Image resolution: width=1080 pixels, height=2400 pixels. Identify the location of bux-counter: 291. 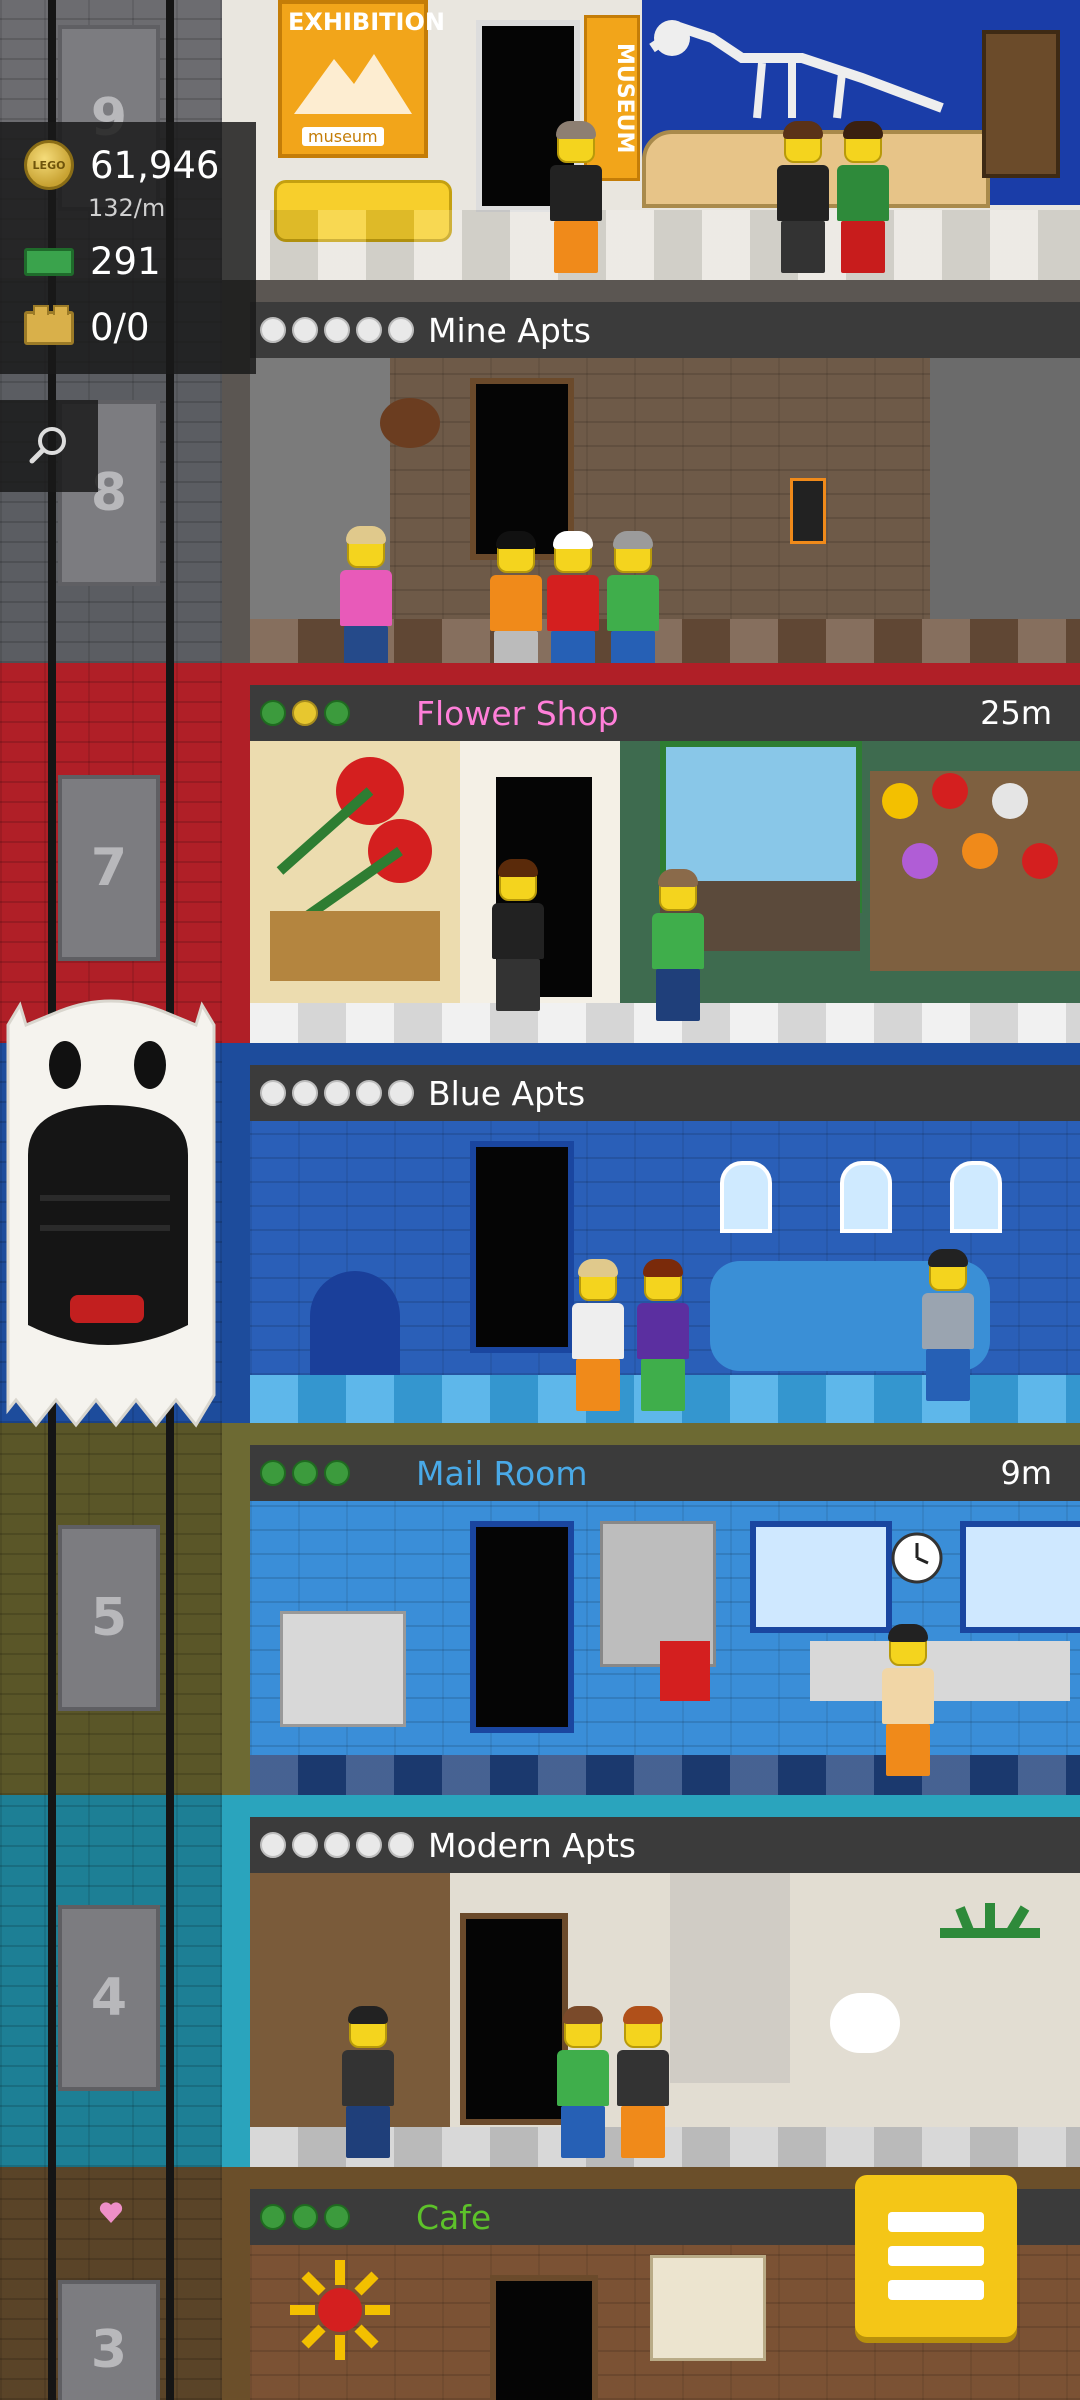
(92, 261).